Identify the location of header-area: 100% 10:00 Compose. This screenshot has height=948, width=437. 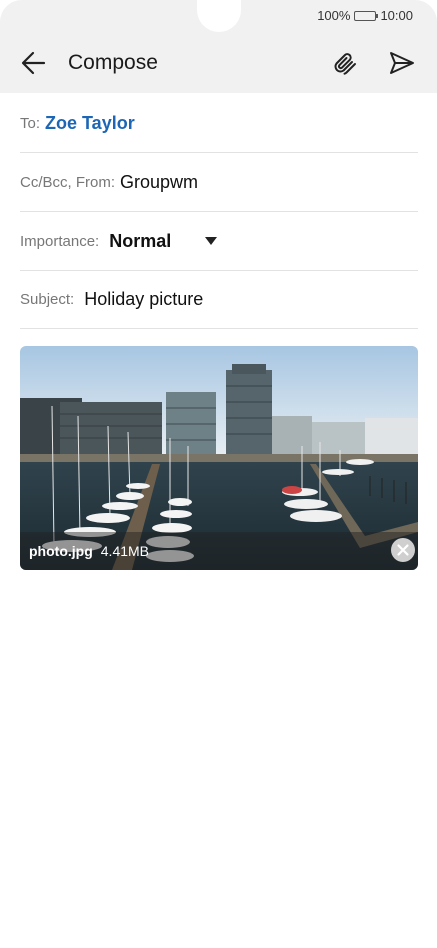
(218, 46).